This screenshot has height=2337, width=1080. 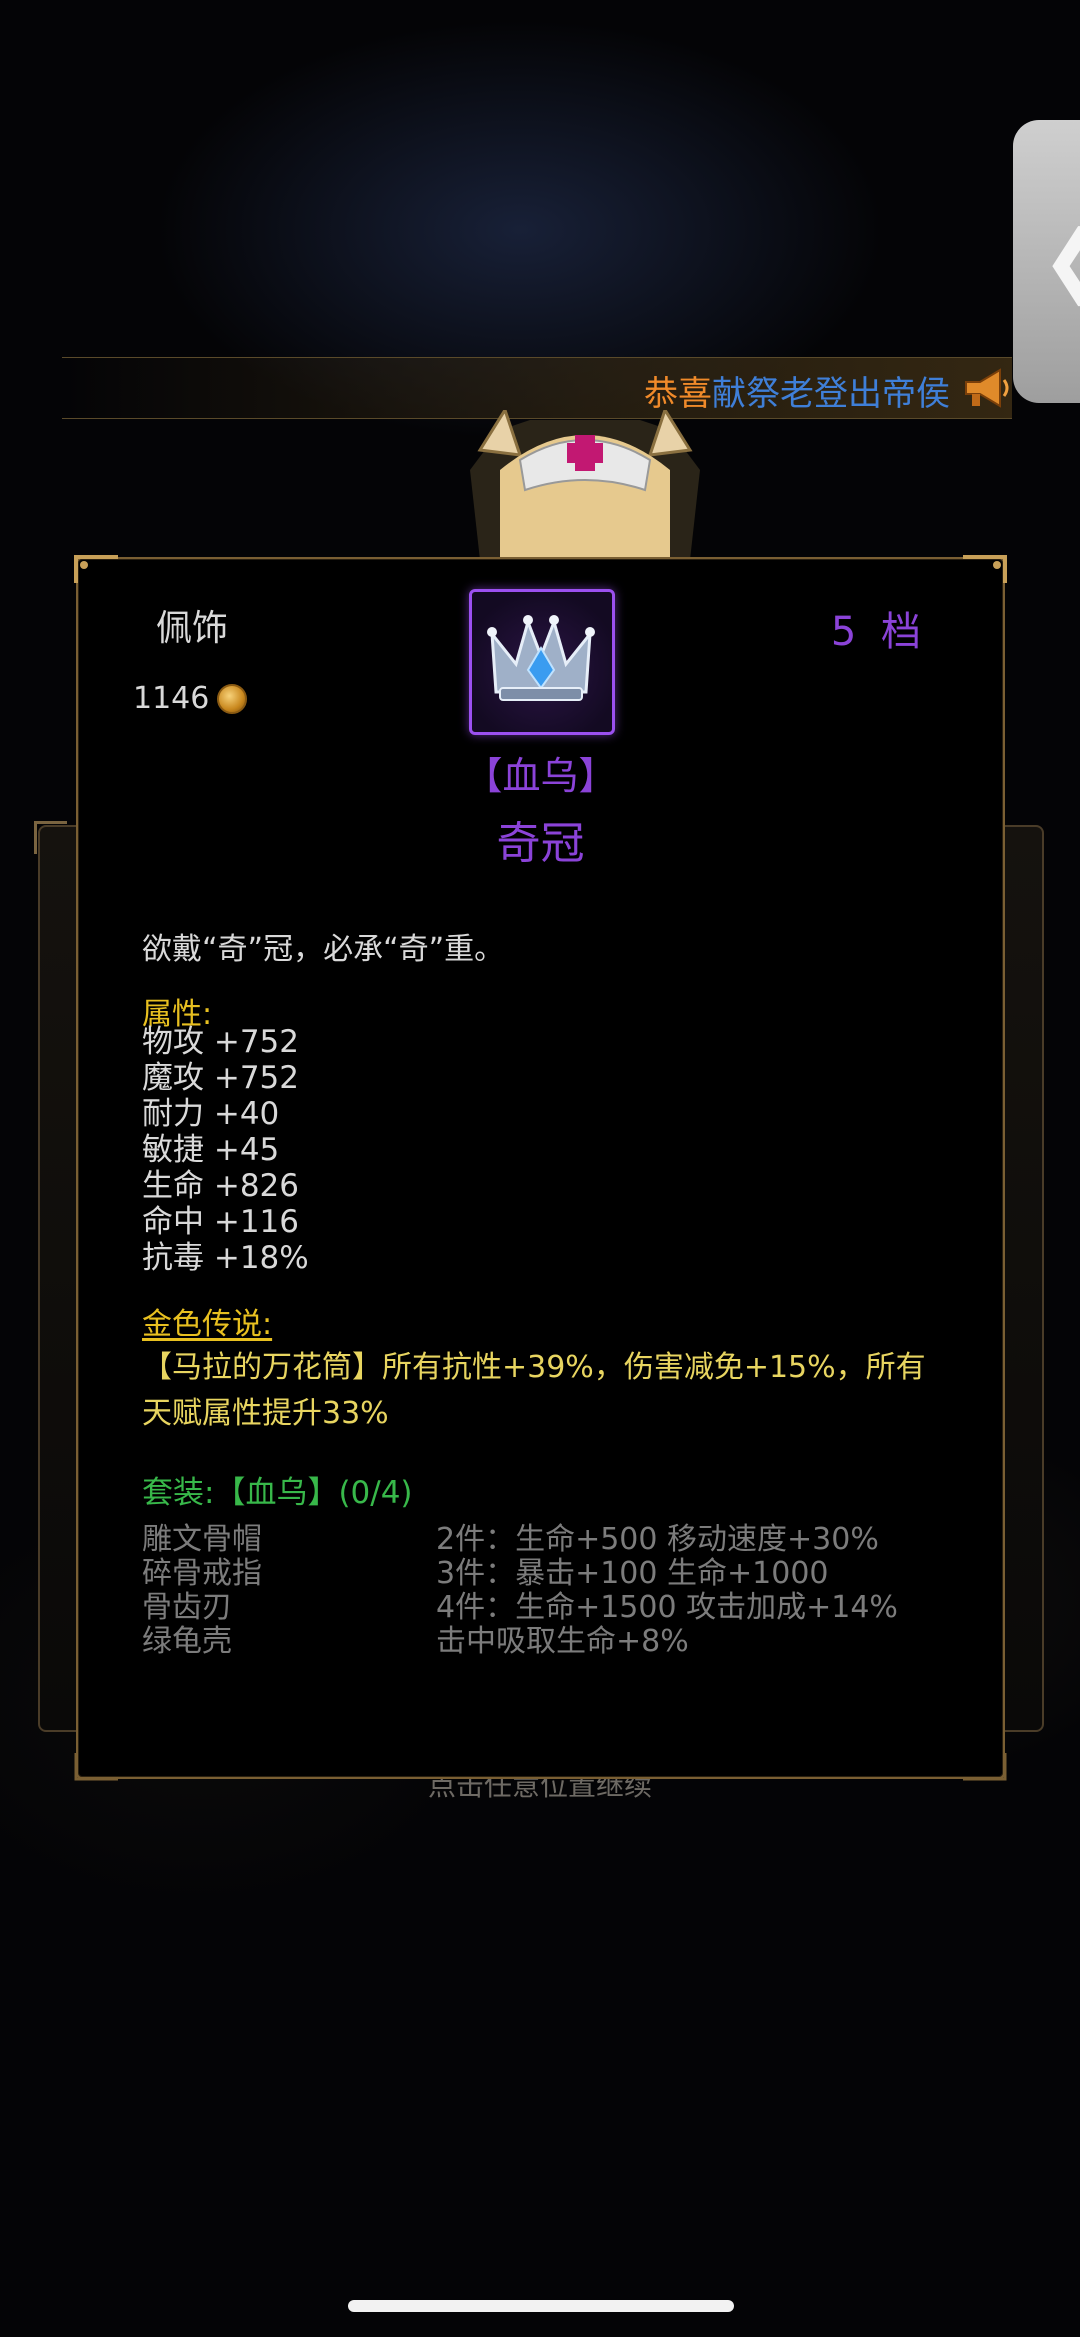 I want to click on set-item: 雕文骨帽, so click(x=202, y=1539).